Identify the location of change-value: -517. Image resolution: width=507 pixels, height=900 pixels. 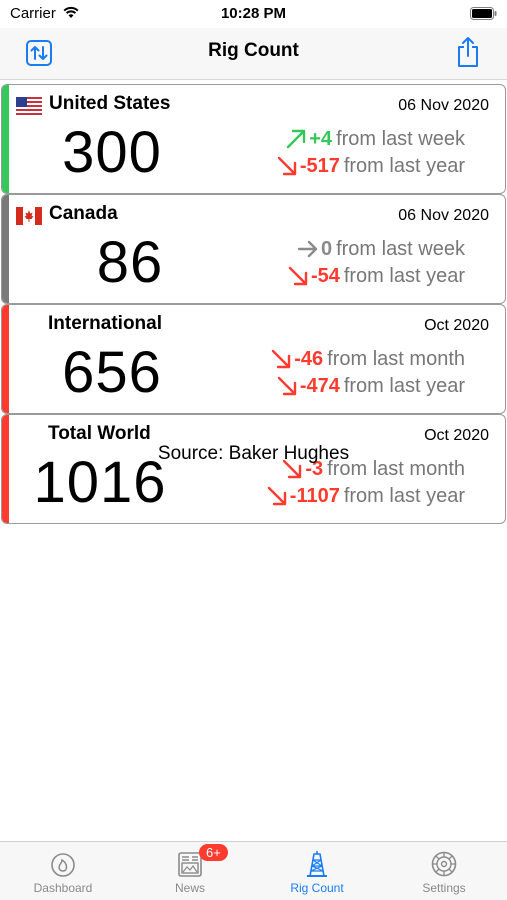
(319, 165).